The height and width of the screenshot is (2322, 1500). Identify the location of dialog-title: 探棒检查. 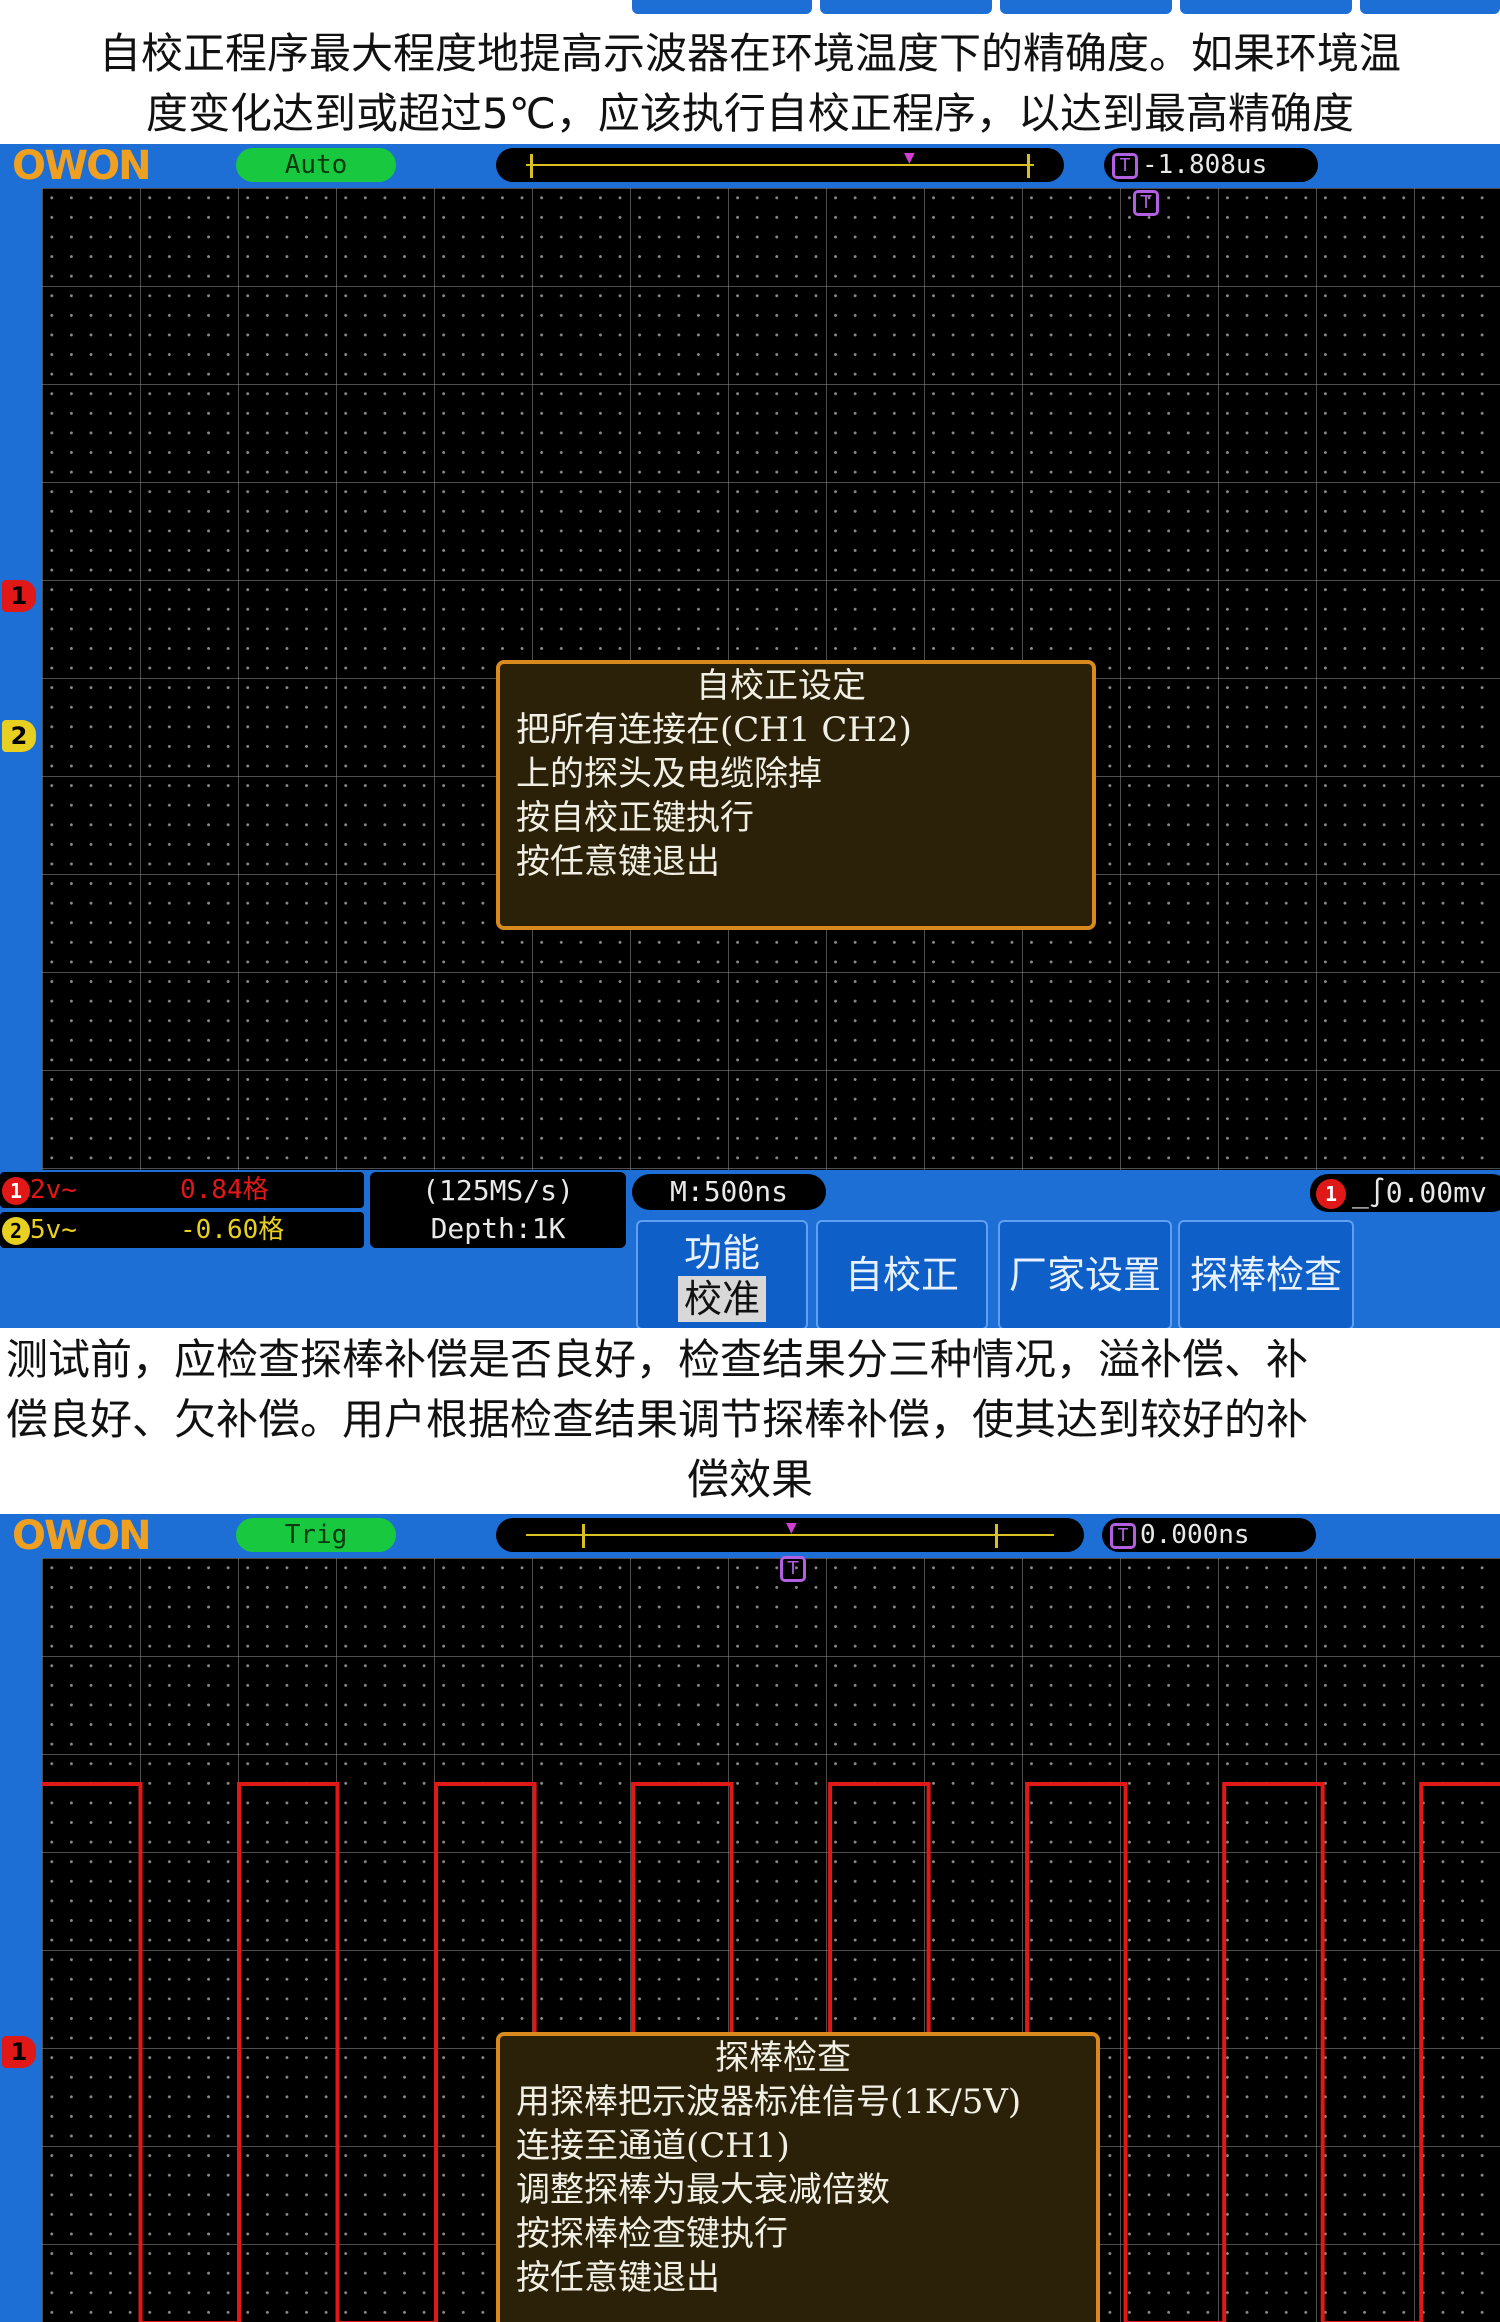
(783, 2058).